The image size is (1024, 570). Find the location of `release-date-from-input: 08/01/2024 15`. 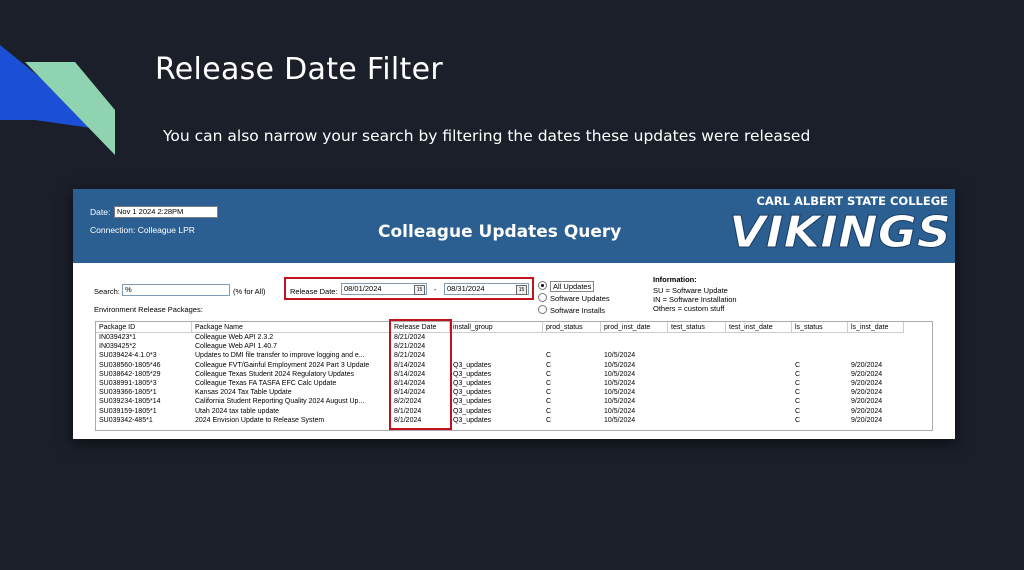

release-date-from-input: 08/01/2024 15 is located at coordinates (384, 289).